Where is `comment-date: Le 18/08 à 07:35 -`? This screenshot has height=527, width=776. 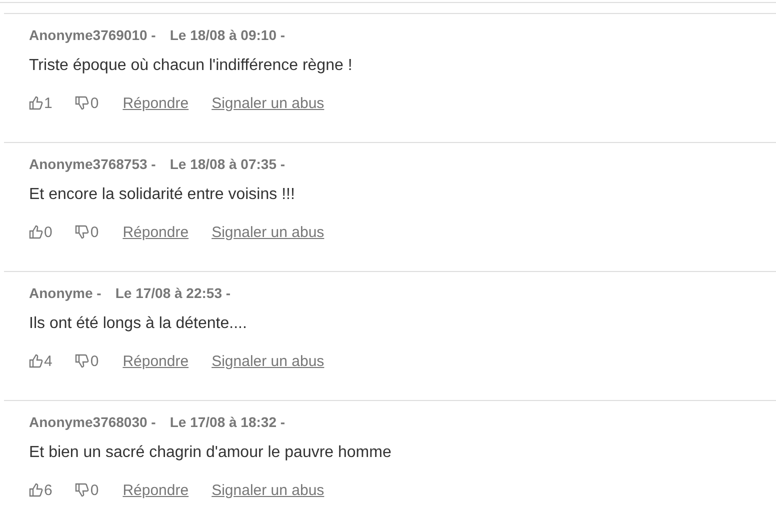 comment-date: Le 18/08 à 07:35 - is located at coordinates (228, 164).